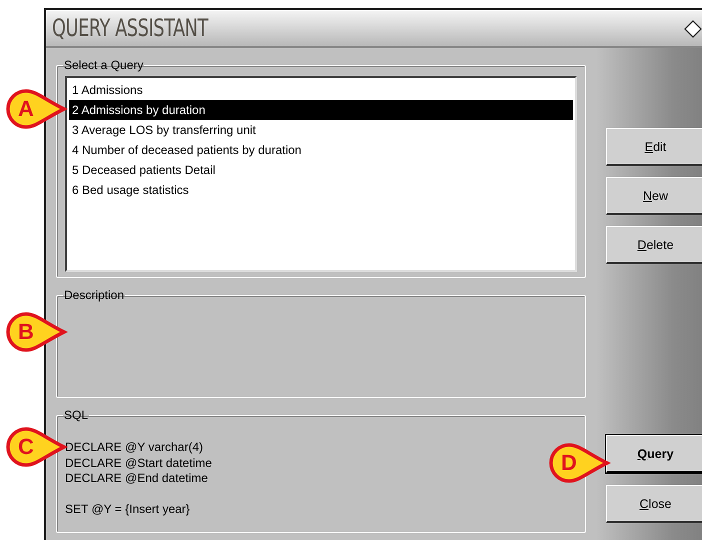 This screenshot has height=540, width=702. Describe the element at coordinates (654, 147) in the screenshot. I see `action-button: Edit` at that location.